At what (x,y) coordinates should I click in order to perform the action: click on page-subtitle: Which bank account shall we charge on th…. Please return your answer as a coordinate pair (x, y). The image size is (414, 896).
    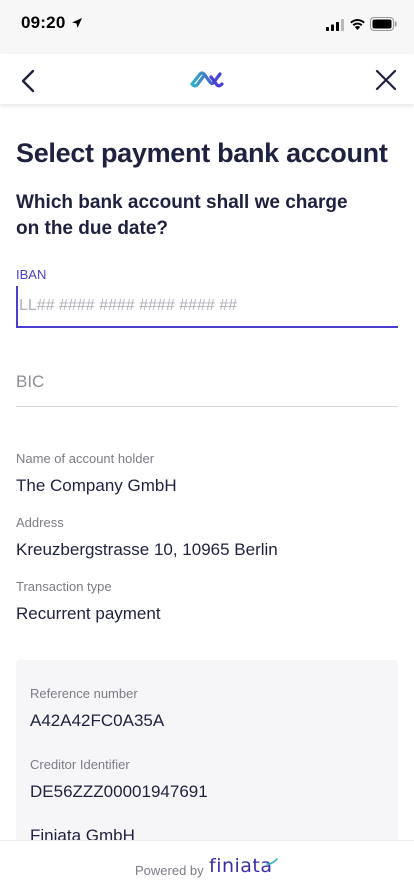
    Looking at the image, I should click on (182, 215).